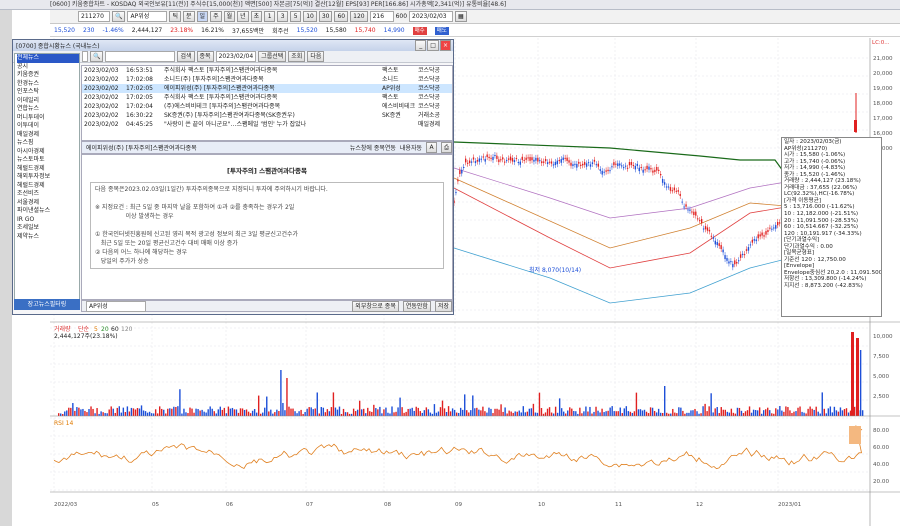 This screenshot has height=526, width=900. I want to click on search-type-button: 검색, so click(186, 56).